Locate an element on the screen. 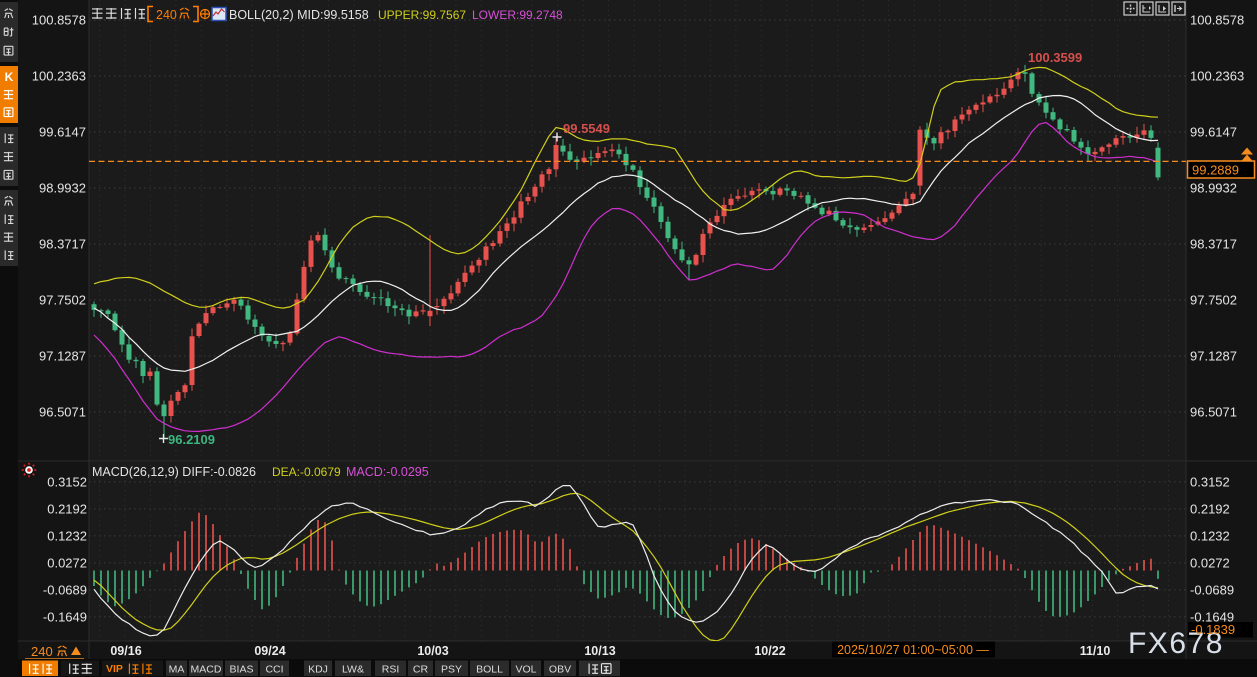  svg-text: MA is located at coordinates (177, 670).